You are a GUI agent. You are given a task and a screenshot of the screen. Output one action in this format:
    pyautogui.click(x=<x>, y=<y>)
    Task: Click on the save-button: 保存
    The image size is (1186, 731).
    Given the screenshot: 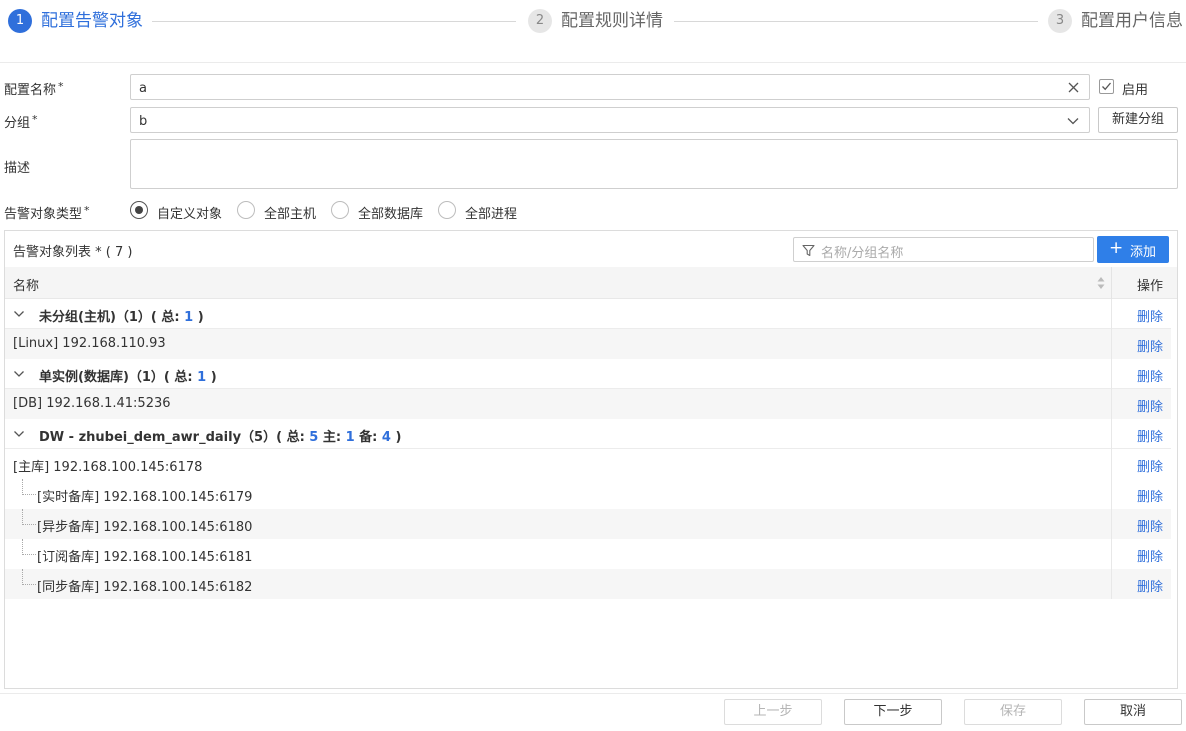 What is the action you would take?
    pyautogui.click(x=1013, y=712)
    